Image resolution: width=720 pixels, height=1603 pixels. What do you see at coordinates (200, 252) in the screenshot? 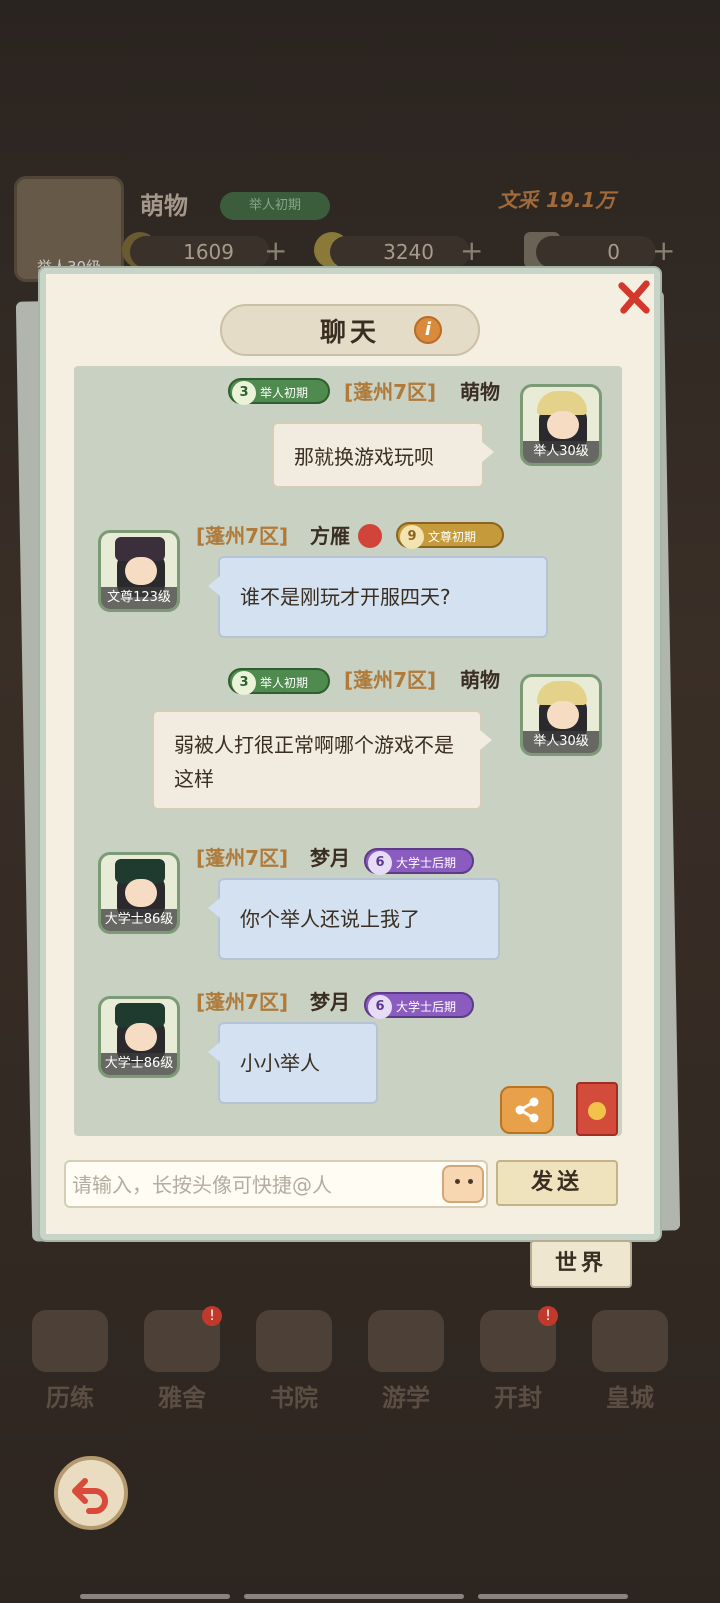
I see `copper-value: 1609` at bounding box center [200, 252].